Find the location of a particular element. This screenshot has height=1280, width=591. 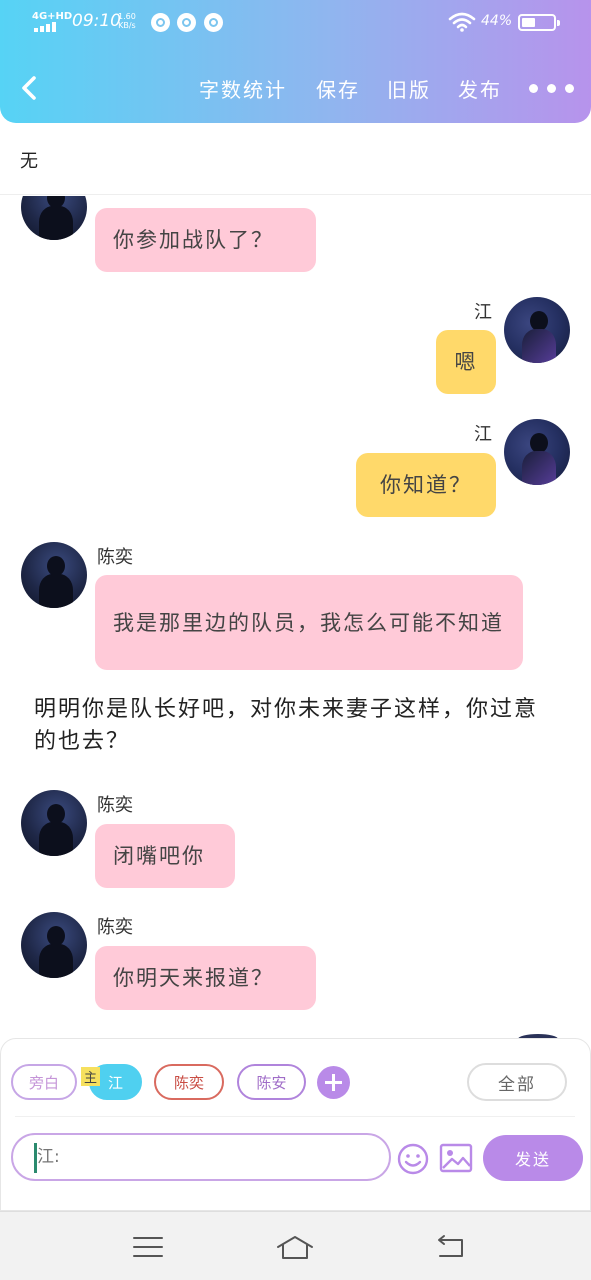

header: 4G+HD 09:10 1.60 KB/s 44% 字数统计 保存 旧版 发布 is located at coordinates (295, 61).